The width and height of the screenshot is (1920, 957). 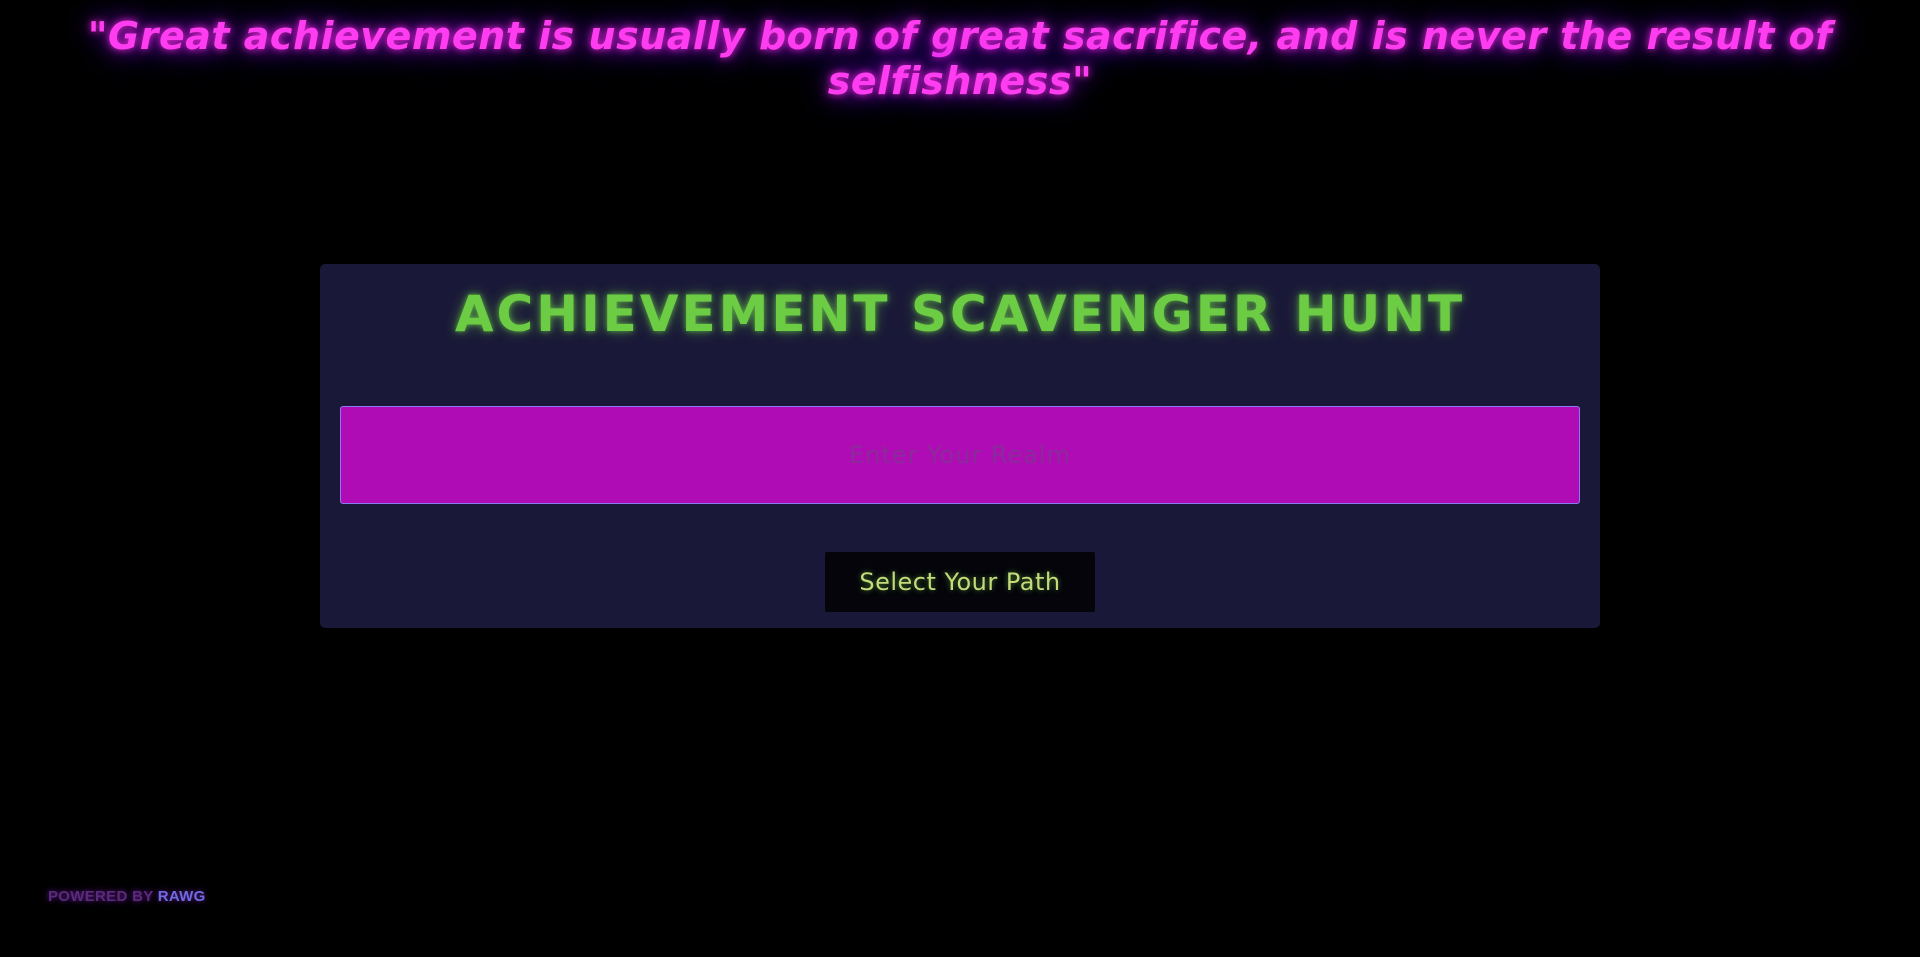 What do you see at coordinates (101, 896) in the screenshot?
I see `powered-by-label: POWERED BY` at bounding box center [101, 896].